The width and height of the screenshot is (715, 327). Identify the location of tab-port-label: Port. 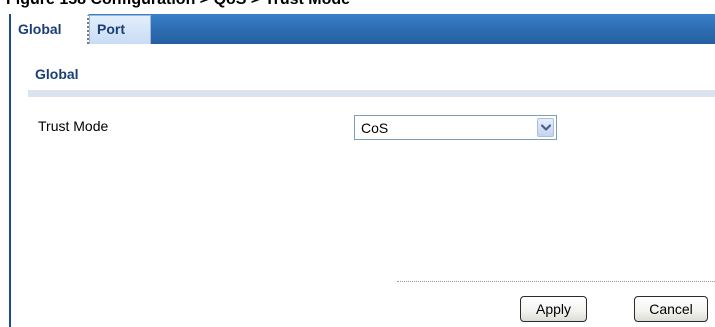
(111, 29).